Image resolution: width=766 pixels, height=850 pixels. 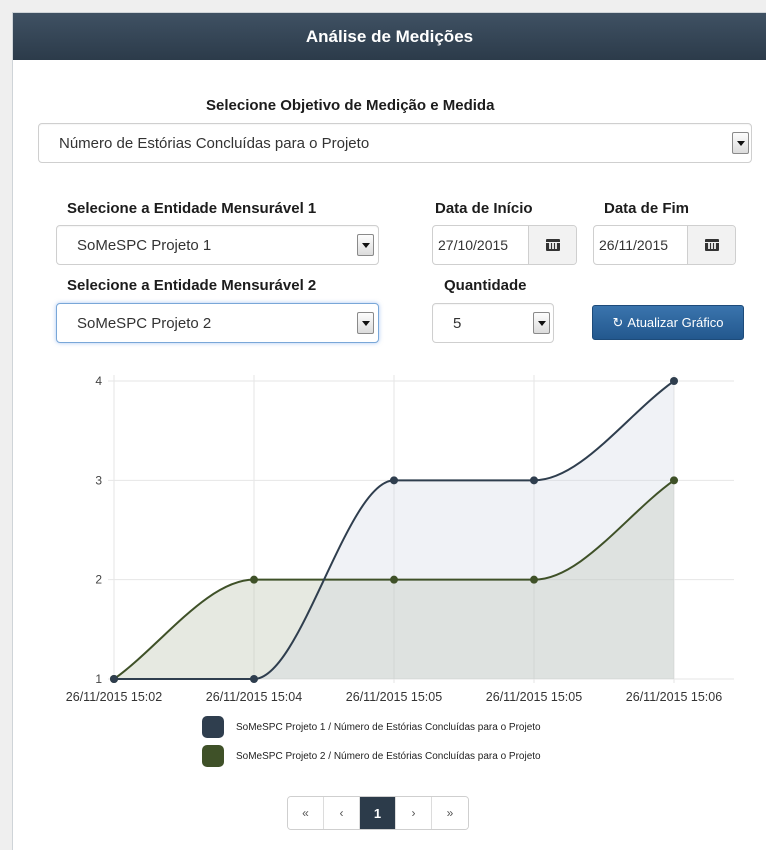 I want to click on y-tick-label: 3, so click(x=98, y=480).